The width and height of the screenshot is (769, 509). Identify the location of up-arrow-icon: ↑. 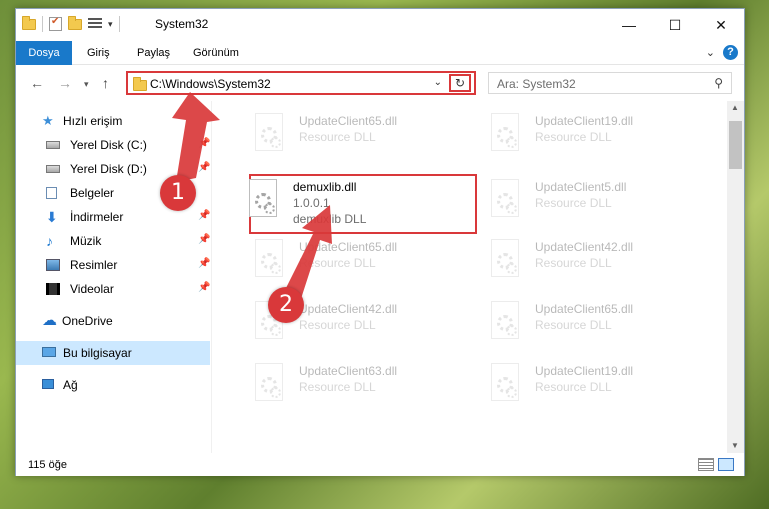
(105, 83).